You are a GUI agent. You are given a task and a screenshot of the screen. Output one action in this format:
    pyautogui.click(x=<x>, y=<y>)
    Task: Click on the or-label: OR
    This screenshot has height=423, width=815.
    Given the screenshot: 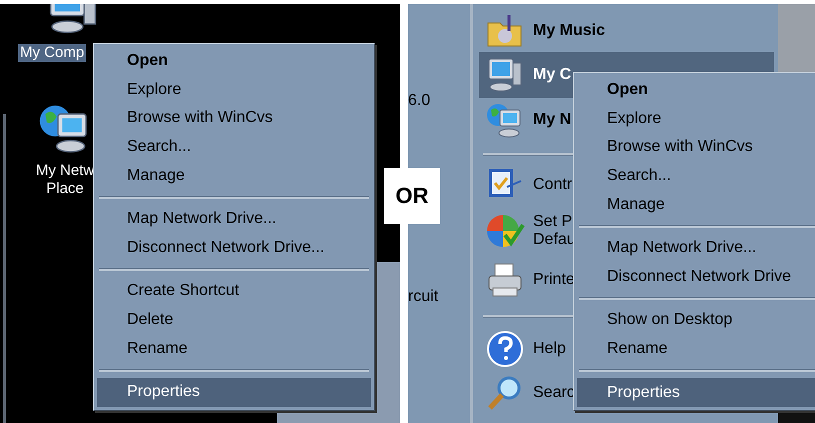 What is the action you would take?
    pyautogui.click(x=412, y=196)
    